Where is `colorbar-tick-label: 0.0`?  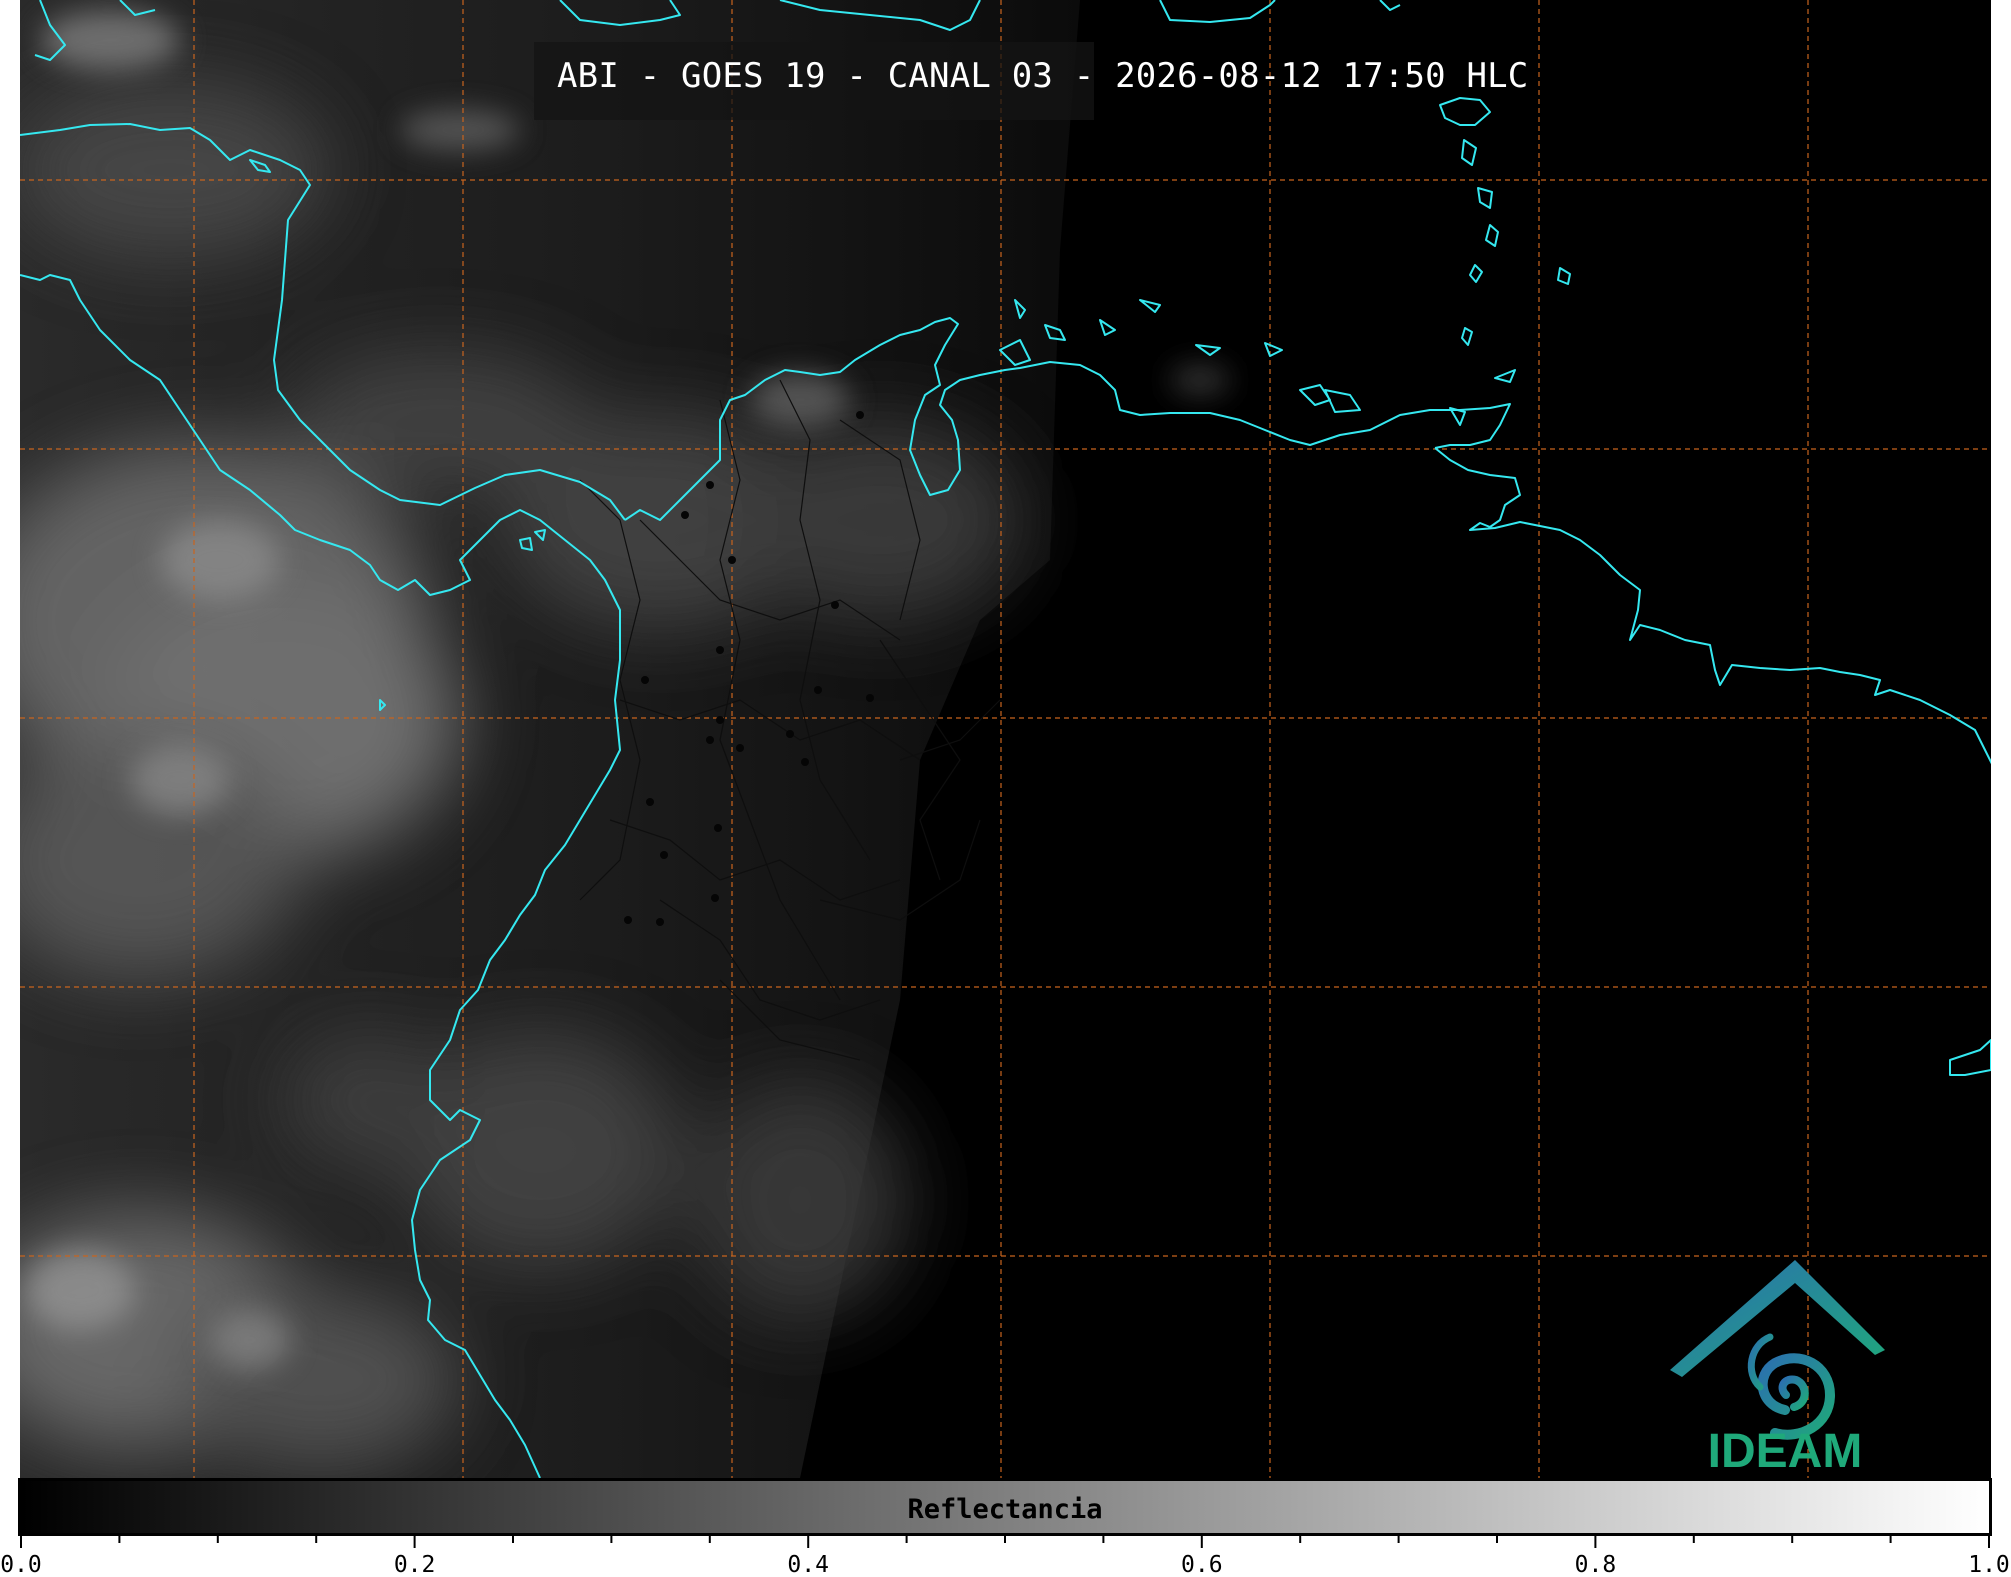 colorbar-tick-label: 0.0 is located at coordinates (21, 1564).